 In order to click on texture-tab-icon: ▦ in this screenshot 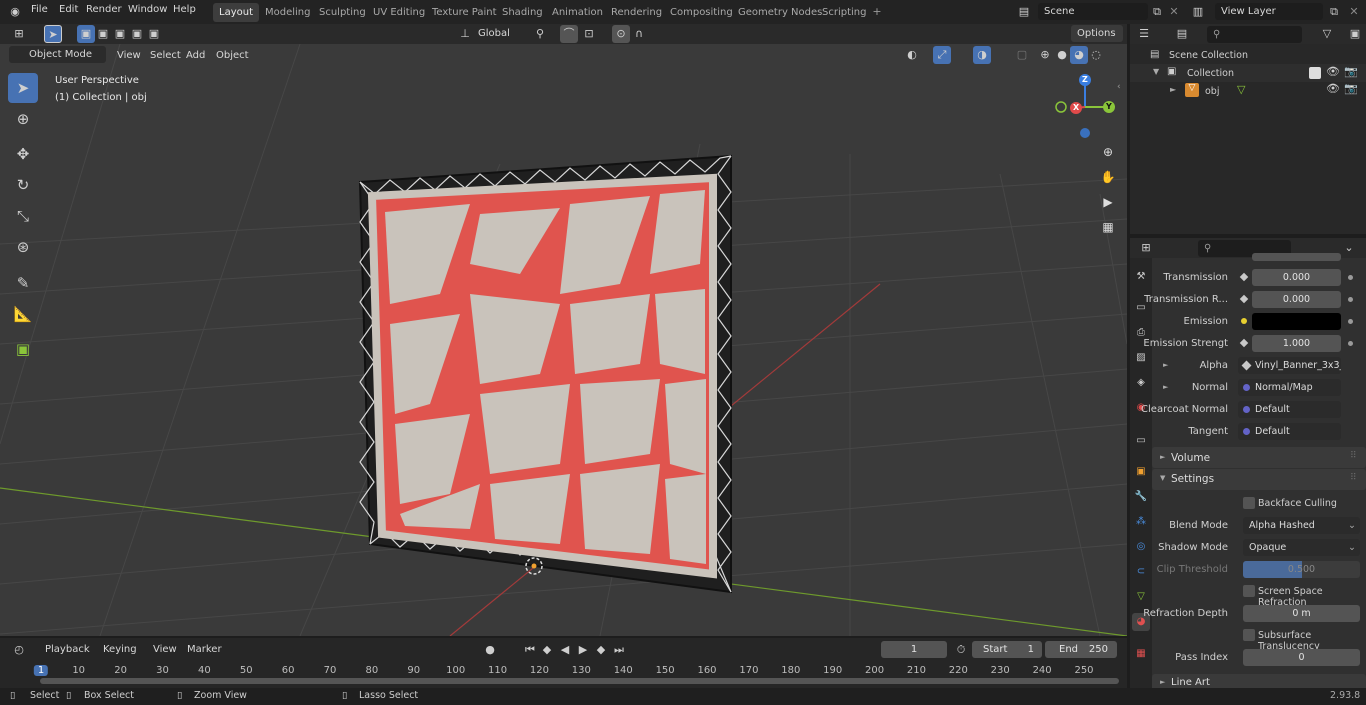, I will do `click(1141, 654)`.